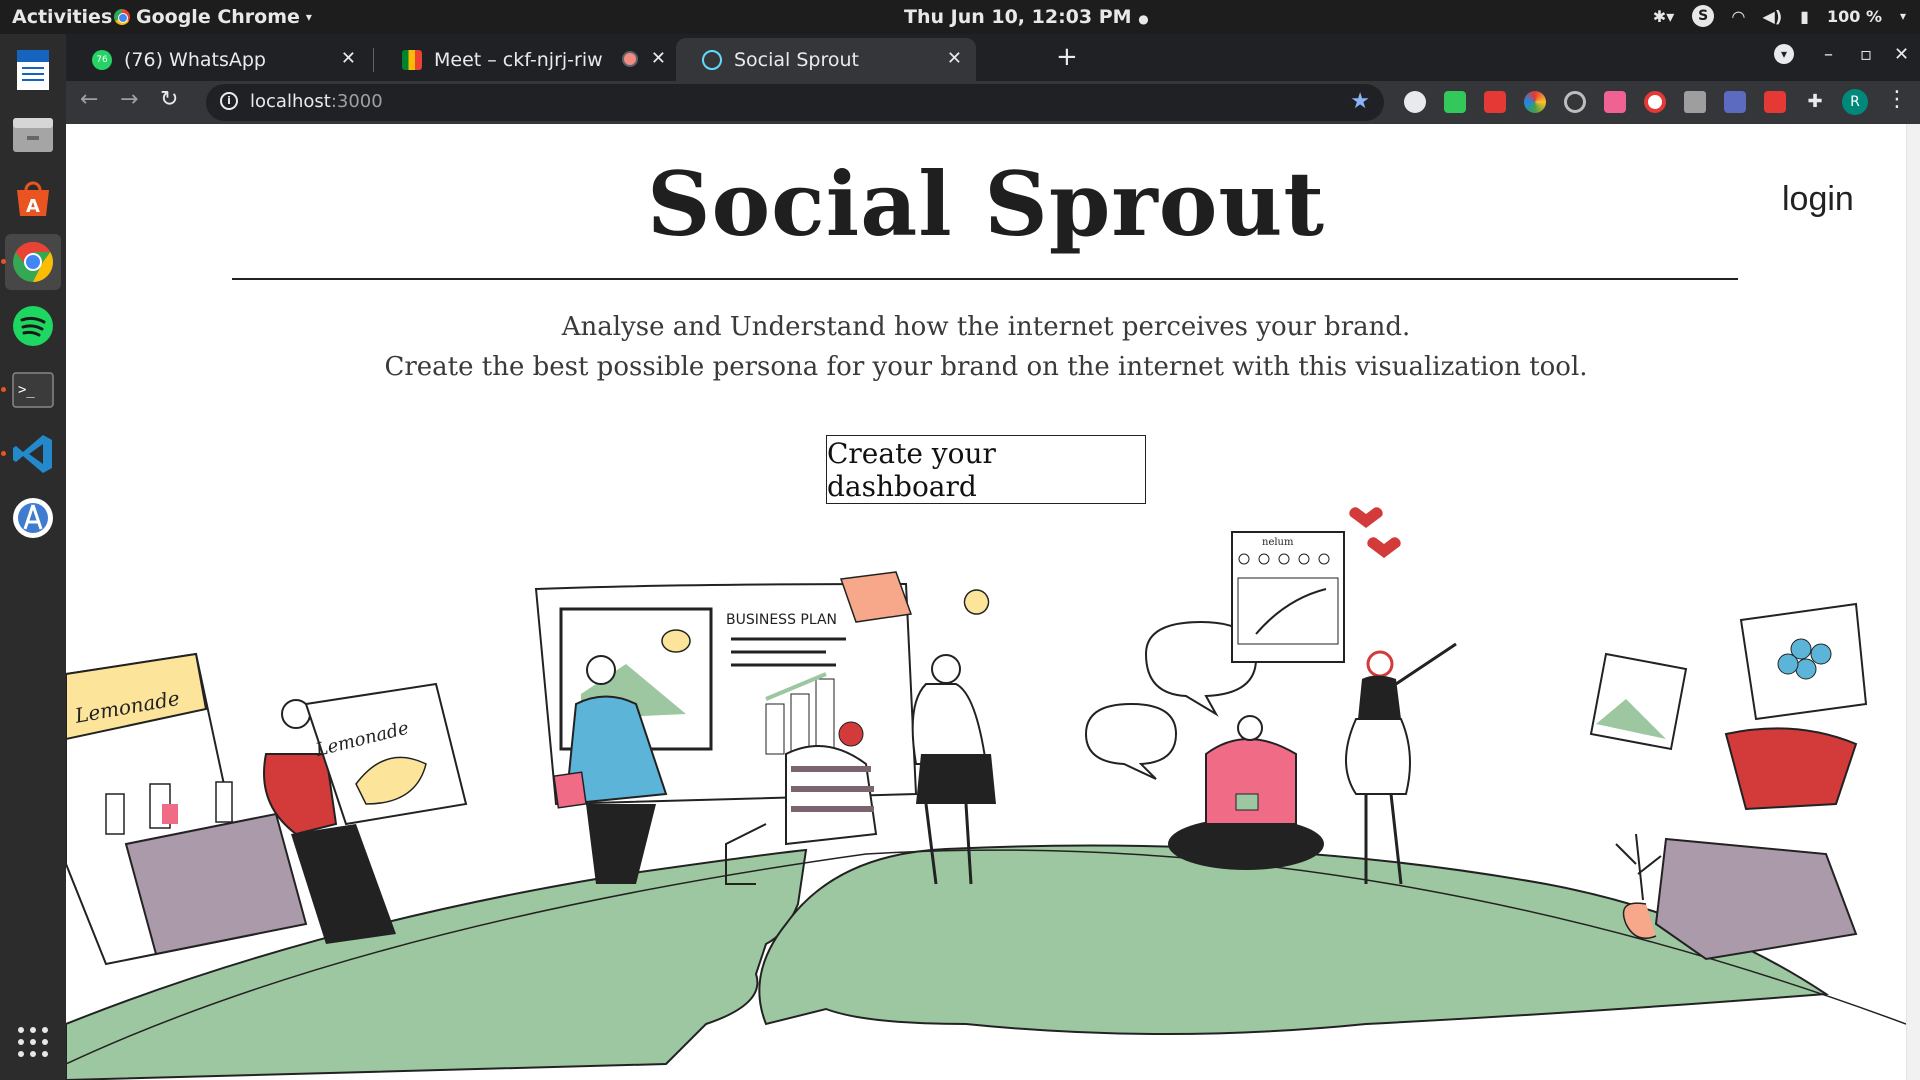 This screenshot has height=1080, width=1920. Describe the element at coordinates (412, 59) in the screenshot. I see `meet-icon` at that location.